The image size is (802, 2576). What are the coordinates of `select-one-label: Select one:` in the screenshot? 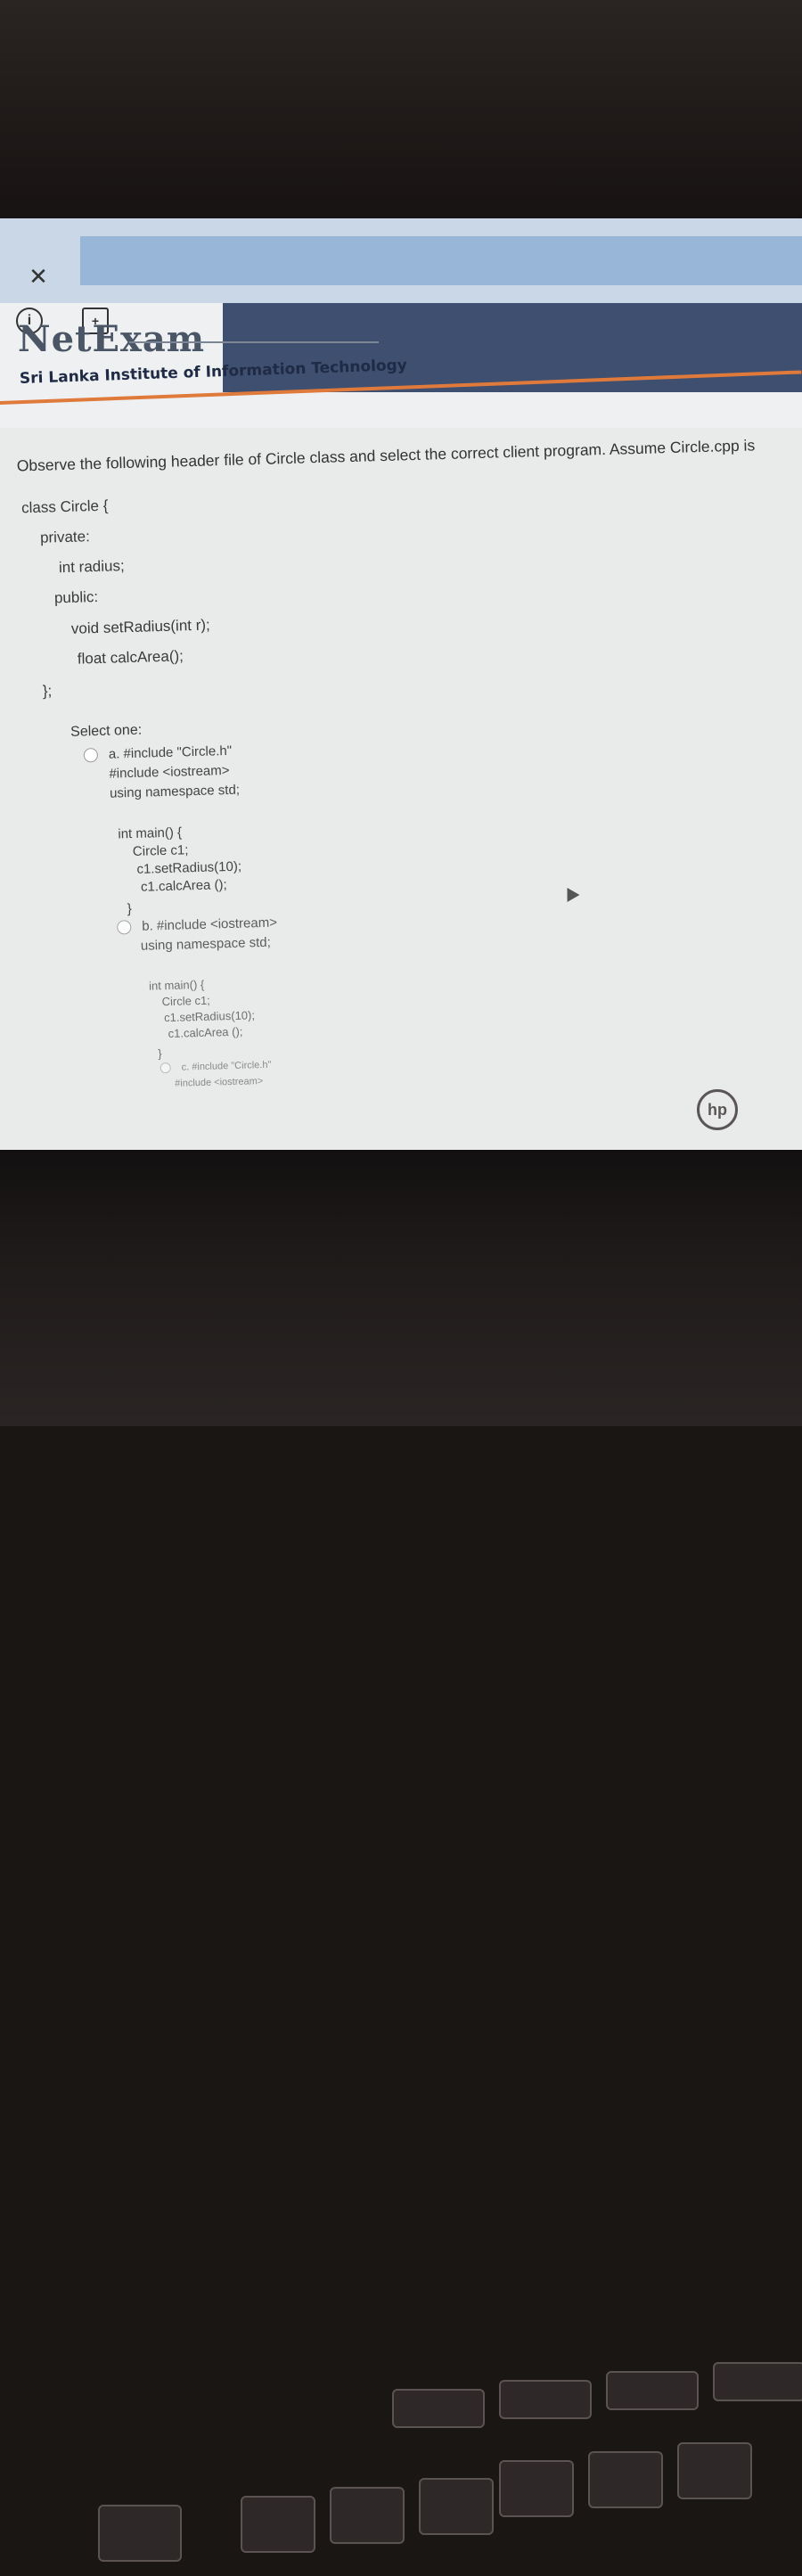 It's located at (106, 731).